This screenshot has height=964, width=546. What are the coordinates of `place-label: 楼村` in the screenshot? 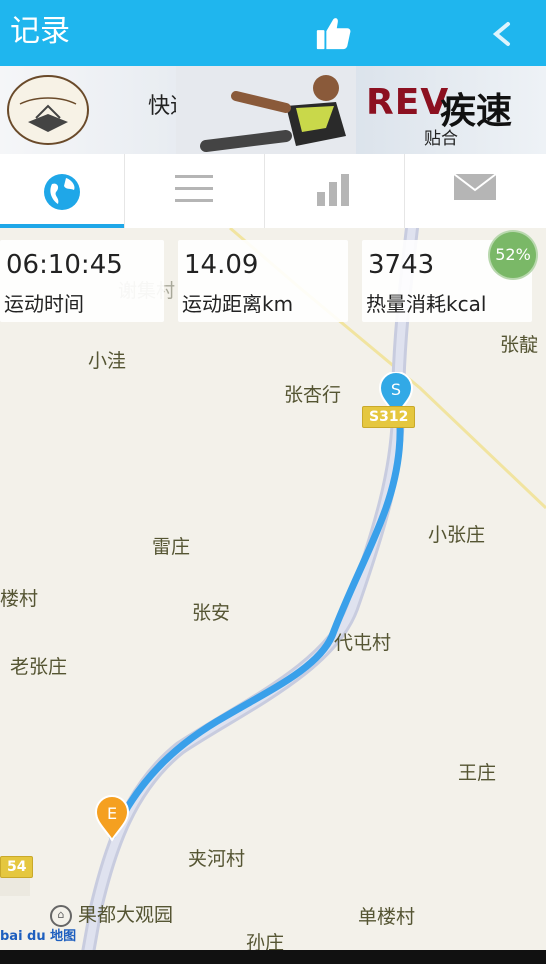 It's located at (19, 599).